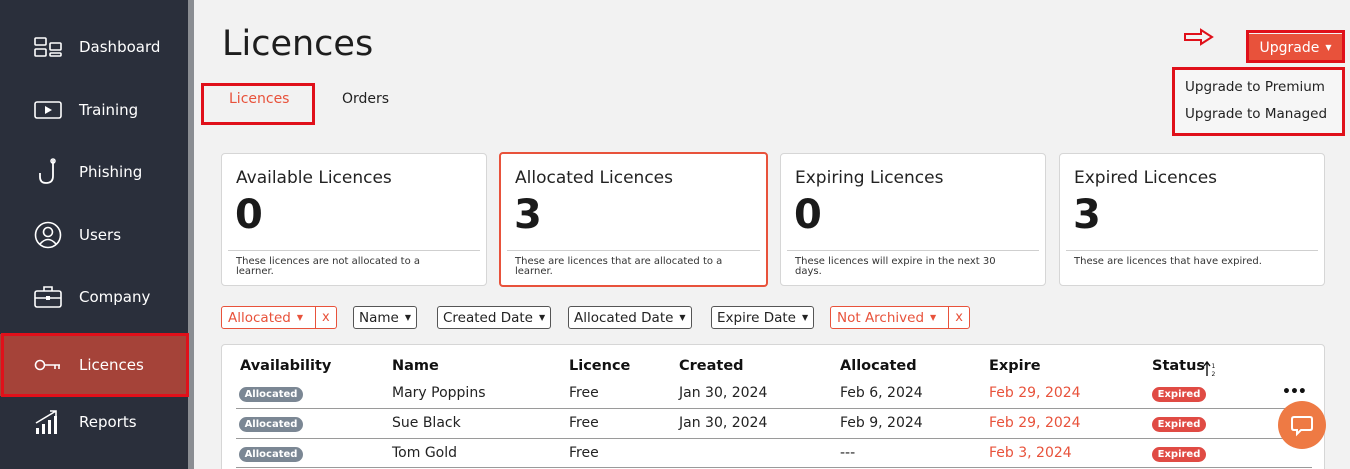  I want to click on filter-archived-select: Not Archived ▼, so click(886, 317).